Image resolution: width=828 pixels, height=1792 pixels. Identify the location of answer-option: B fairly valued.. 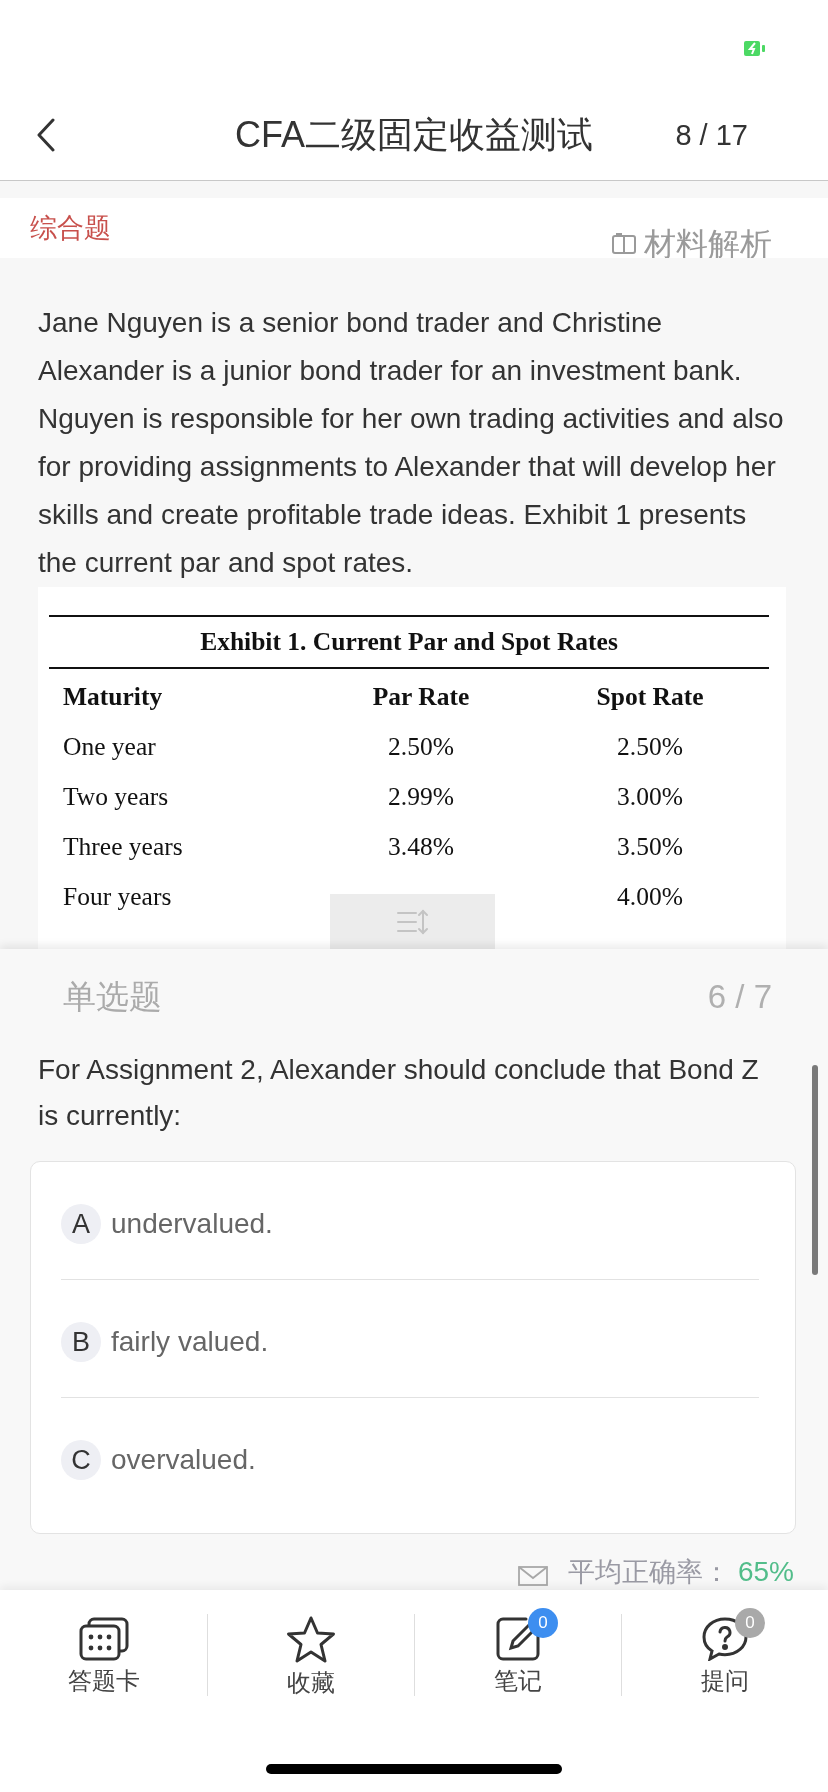
(165, 1342).